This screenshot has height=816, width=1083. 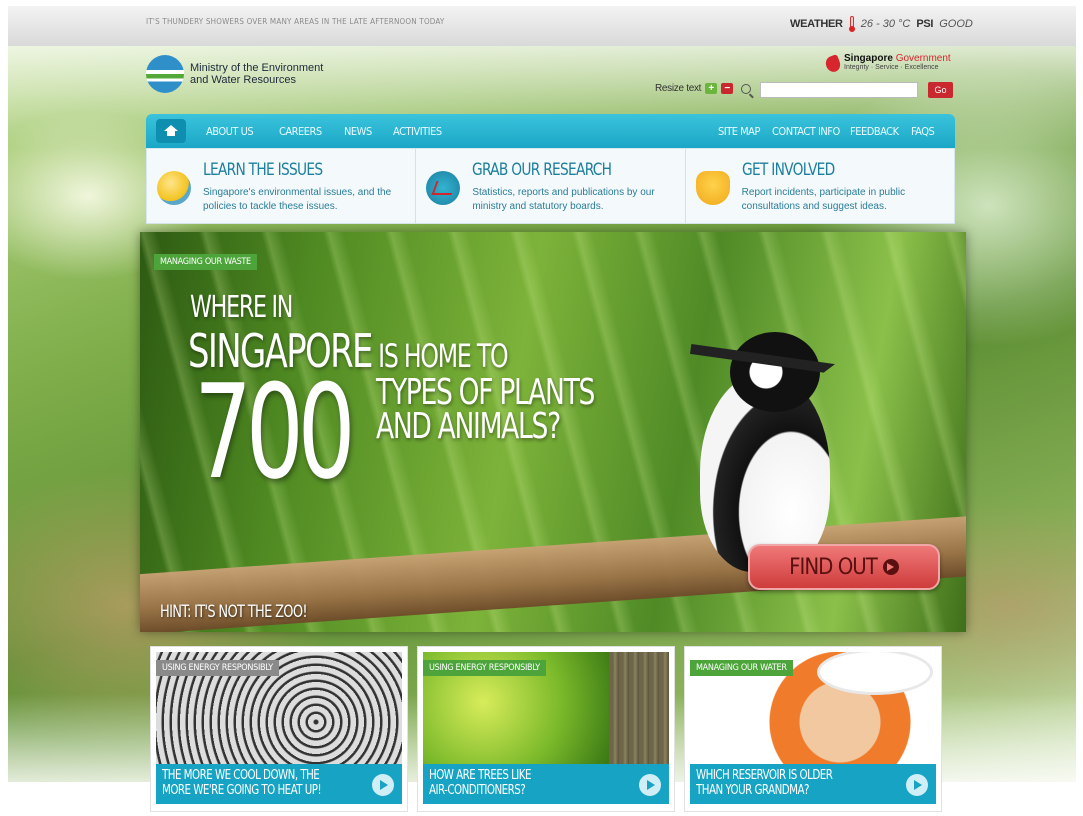 I want to click on raised-hands-icon, so click(x=712, y=188).